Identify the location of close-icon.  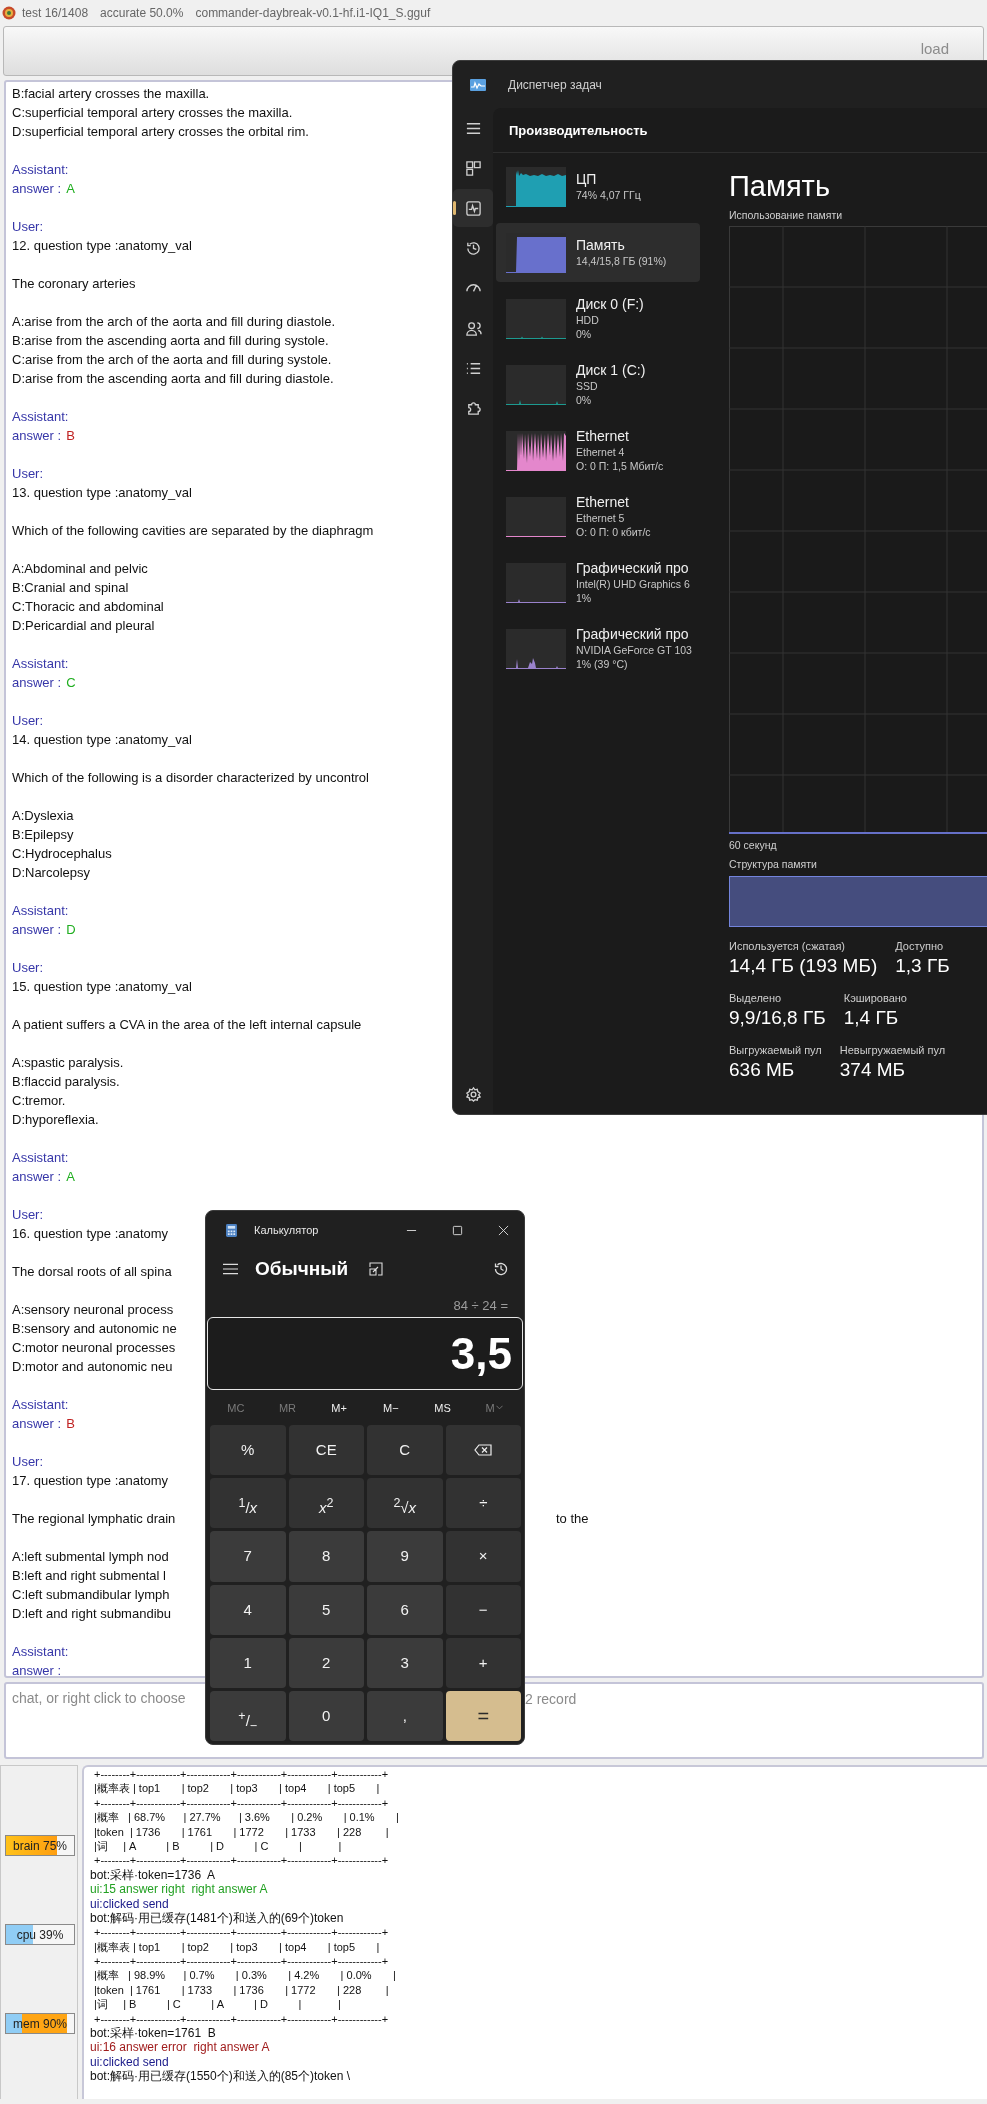
(503, 1230).